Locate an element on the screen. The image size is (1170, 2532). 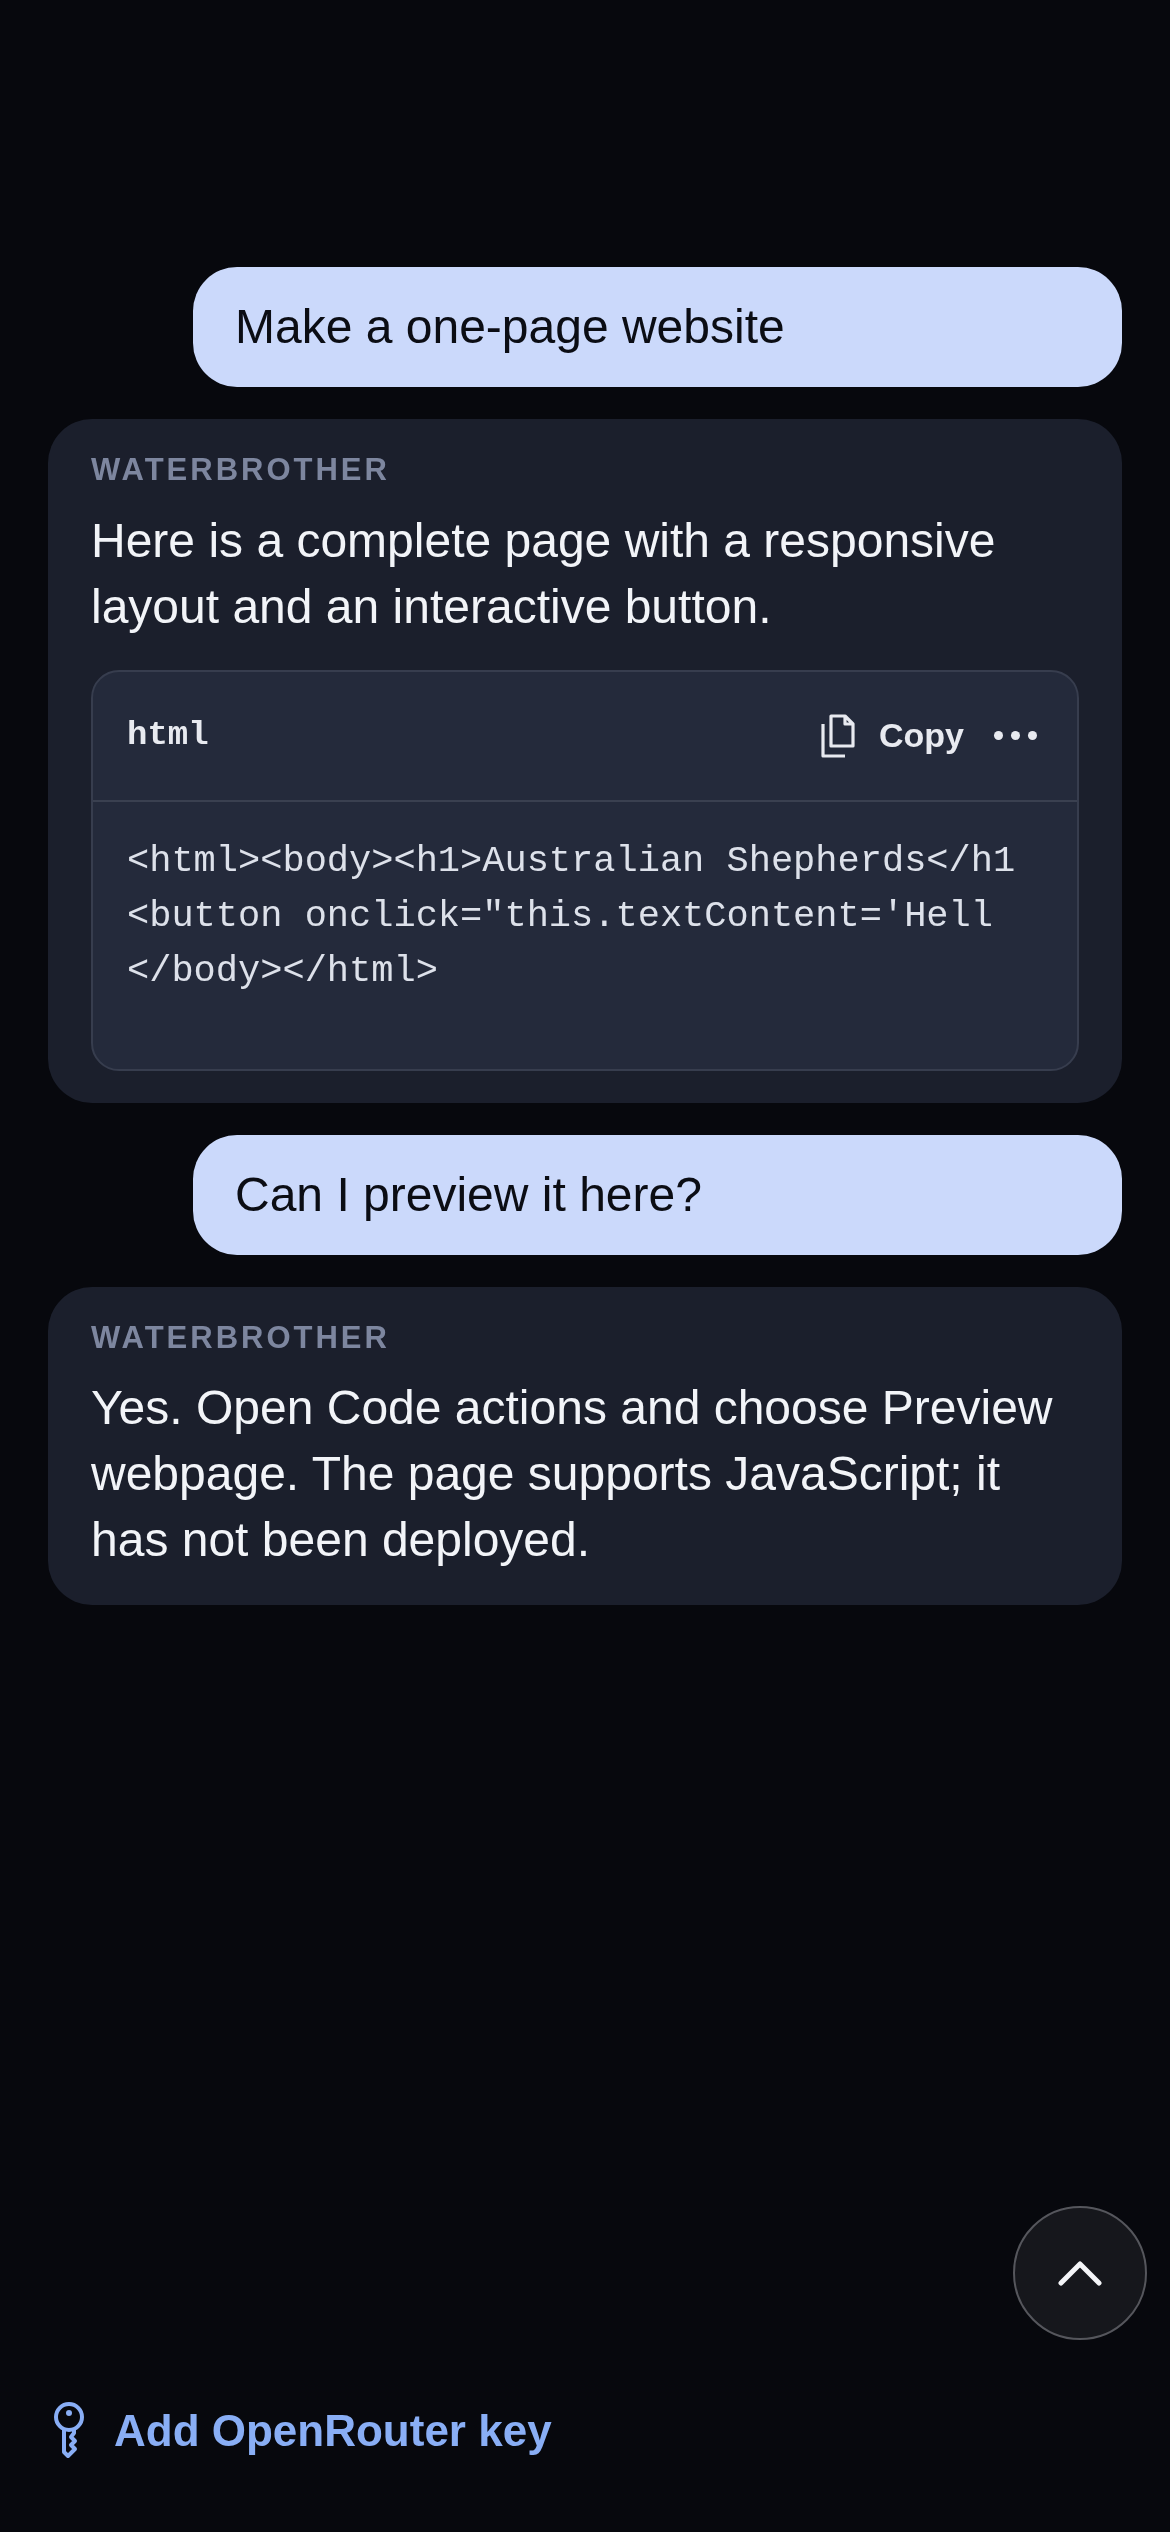
message-text: Yes. Open Code actions and choose Preview webpage. The page supports JavaScript; it has not been deployed. is located at coordinates (572, 1474).